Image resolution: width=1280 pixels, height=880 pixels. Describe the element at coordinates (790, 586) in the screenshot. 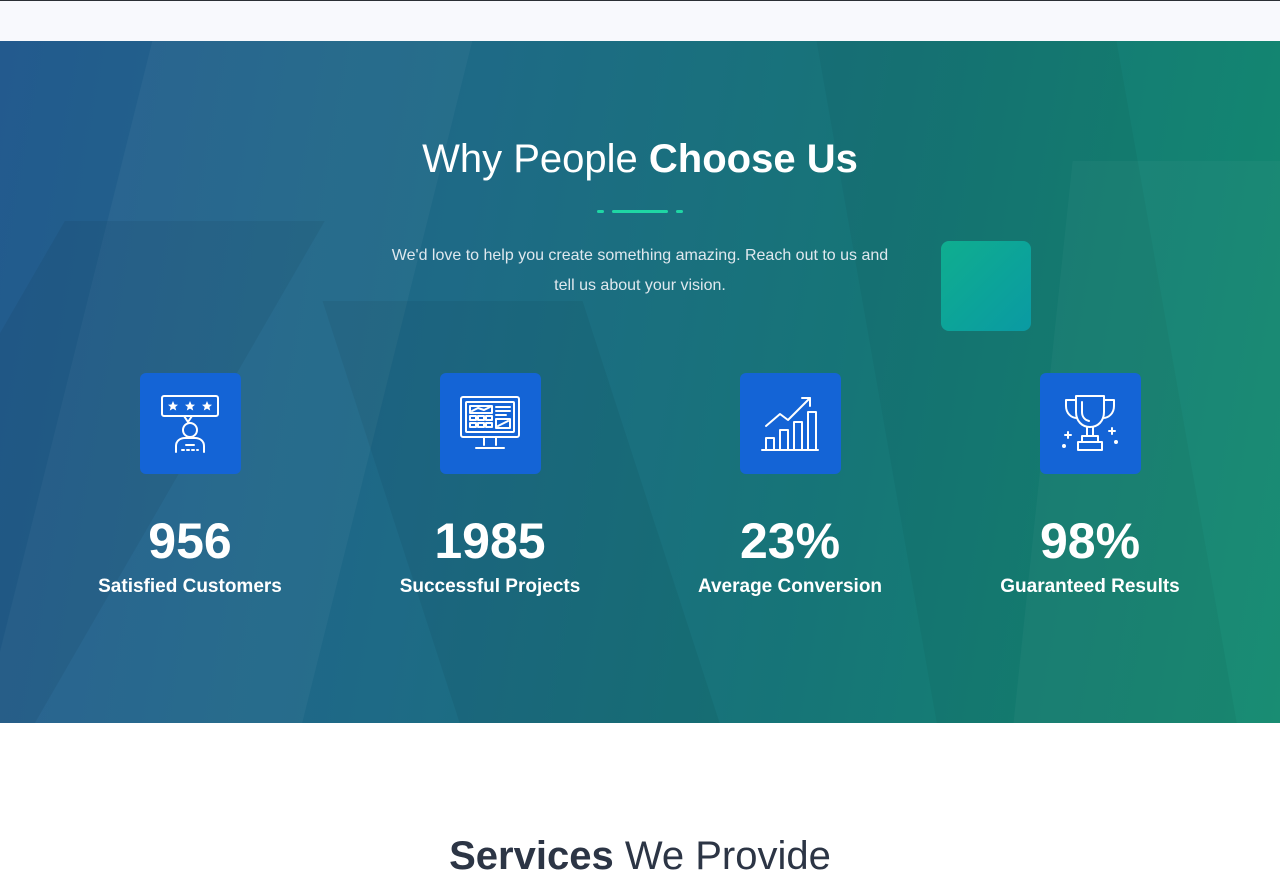

I see `stat-label: Average Conversion` at that location.